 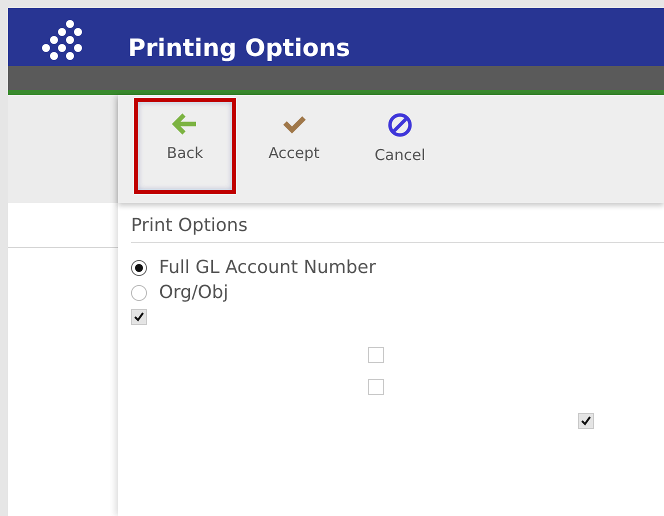 I want to click on accept-button: Accept, so click(x=294, y=146).